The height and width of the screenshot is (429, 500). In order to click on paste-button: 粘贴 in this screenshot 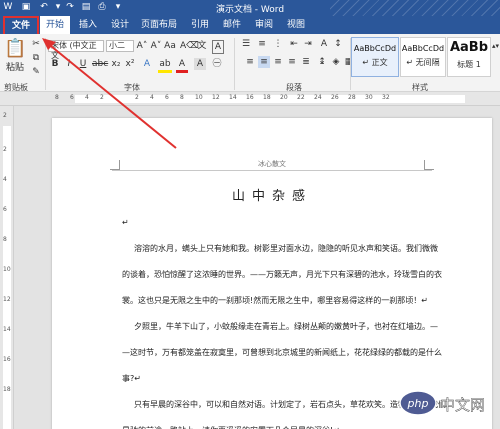, I will do `click(15, 68)`.